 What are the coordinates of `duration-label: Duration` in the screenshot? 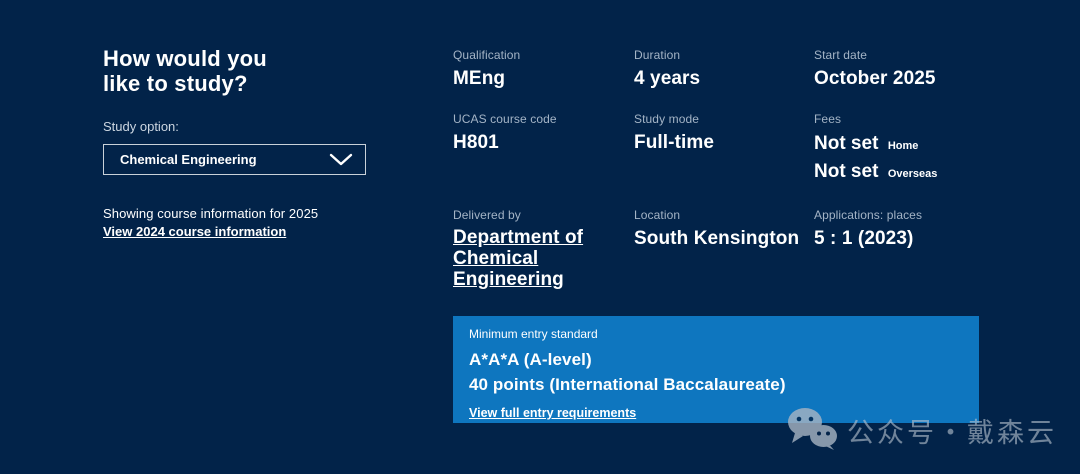 It's located at (657, 55).